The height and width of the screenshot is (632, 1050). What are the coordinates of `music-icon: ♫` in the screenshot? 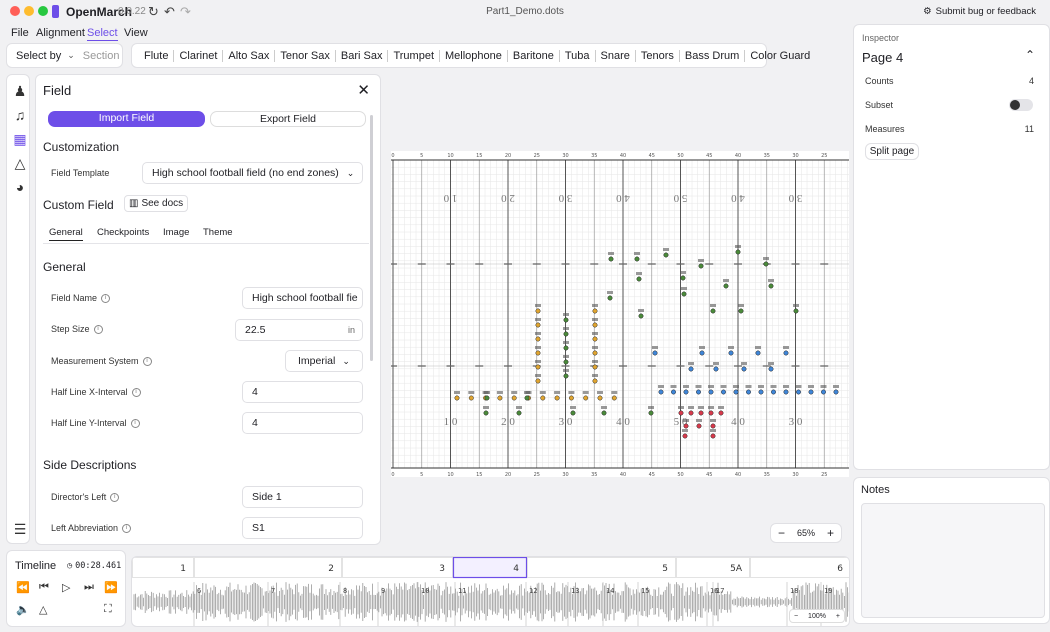 It's located at (20, 115).